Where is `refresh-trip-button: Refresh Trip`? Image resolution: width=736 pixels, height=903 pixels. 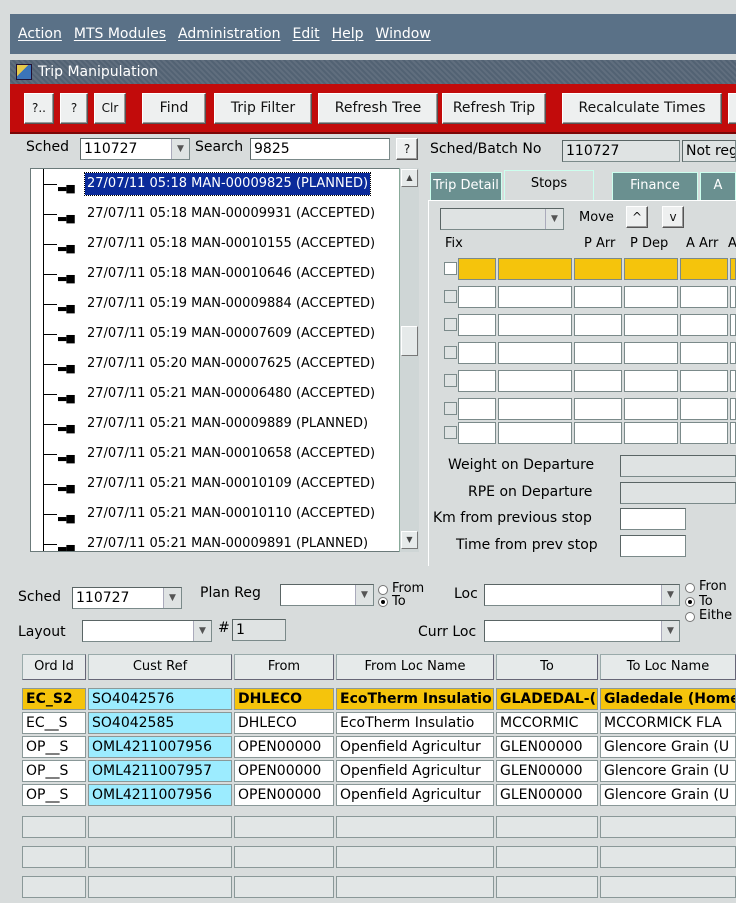 refresh-trip-button: Refresh Trip is located at coordinates (494, 108).